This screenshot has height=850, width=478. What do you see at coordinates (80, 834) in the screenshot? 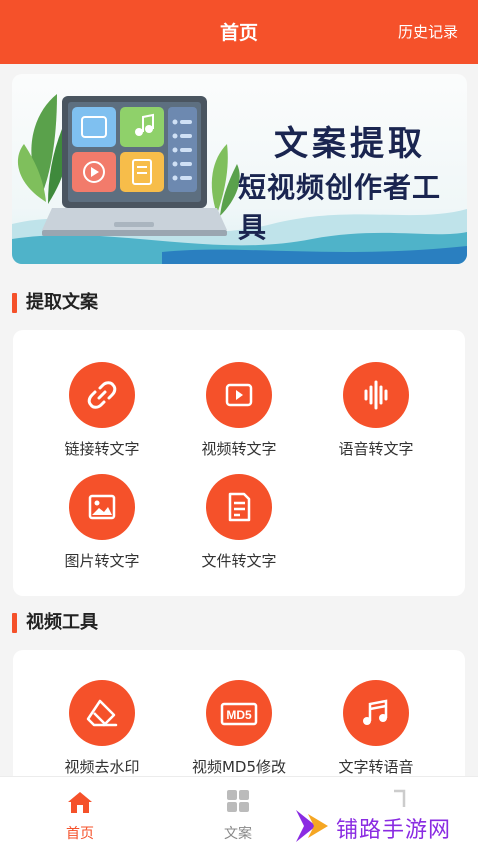
I see `nav-home-label: 首页` at bounding box center [80, 834].